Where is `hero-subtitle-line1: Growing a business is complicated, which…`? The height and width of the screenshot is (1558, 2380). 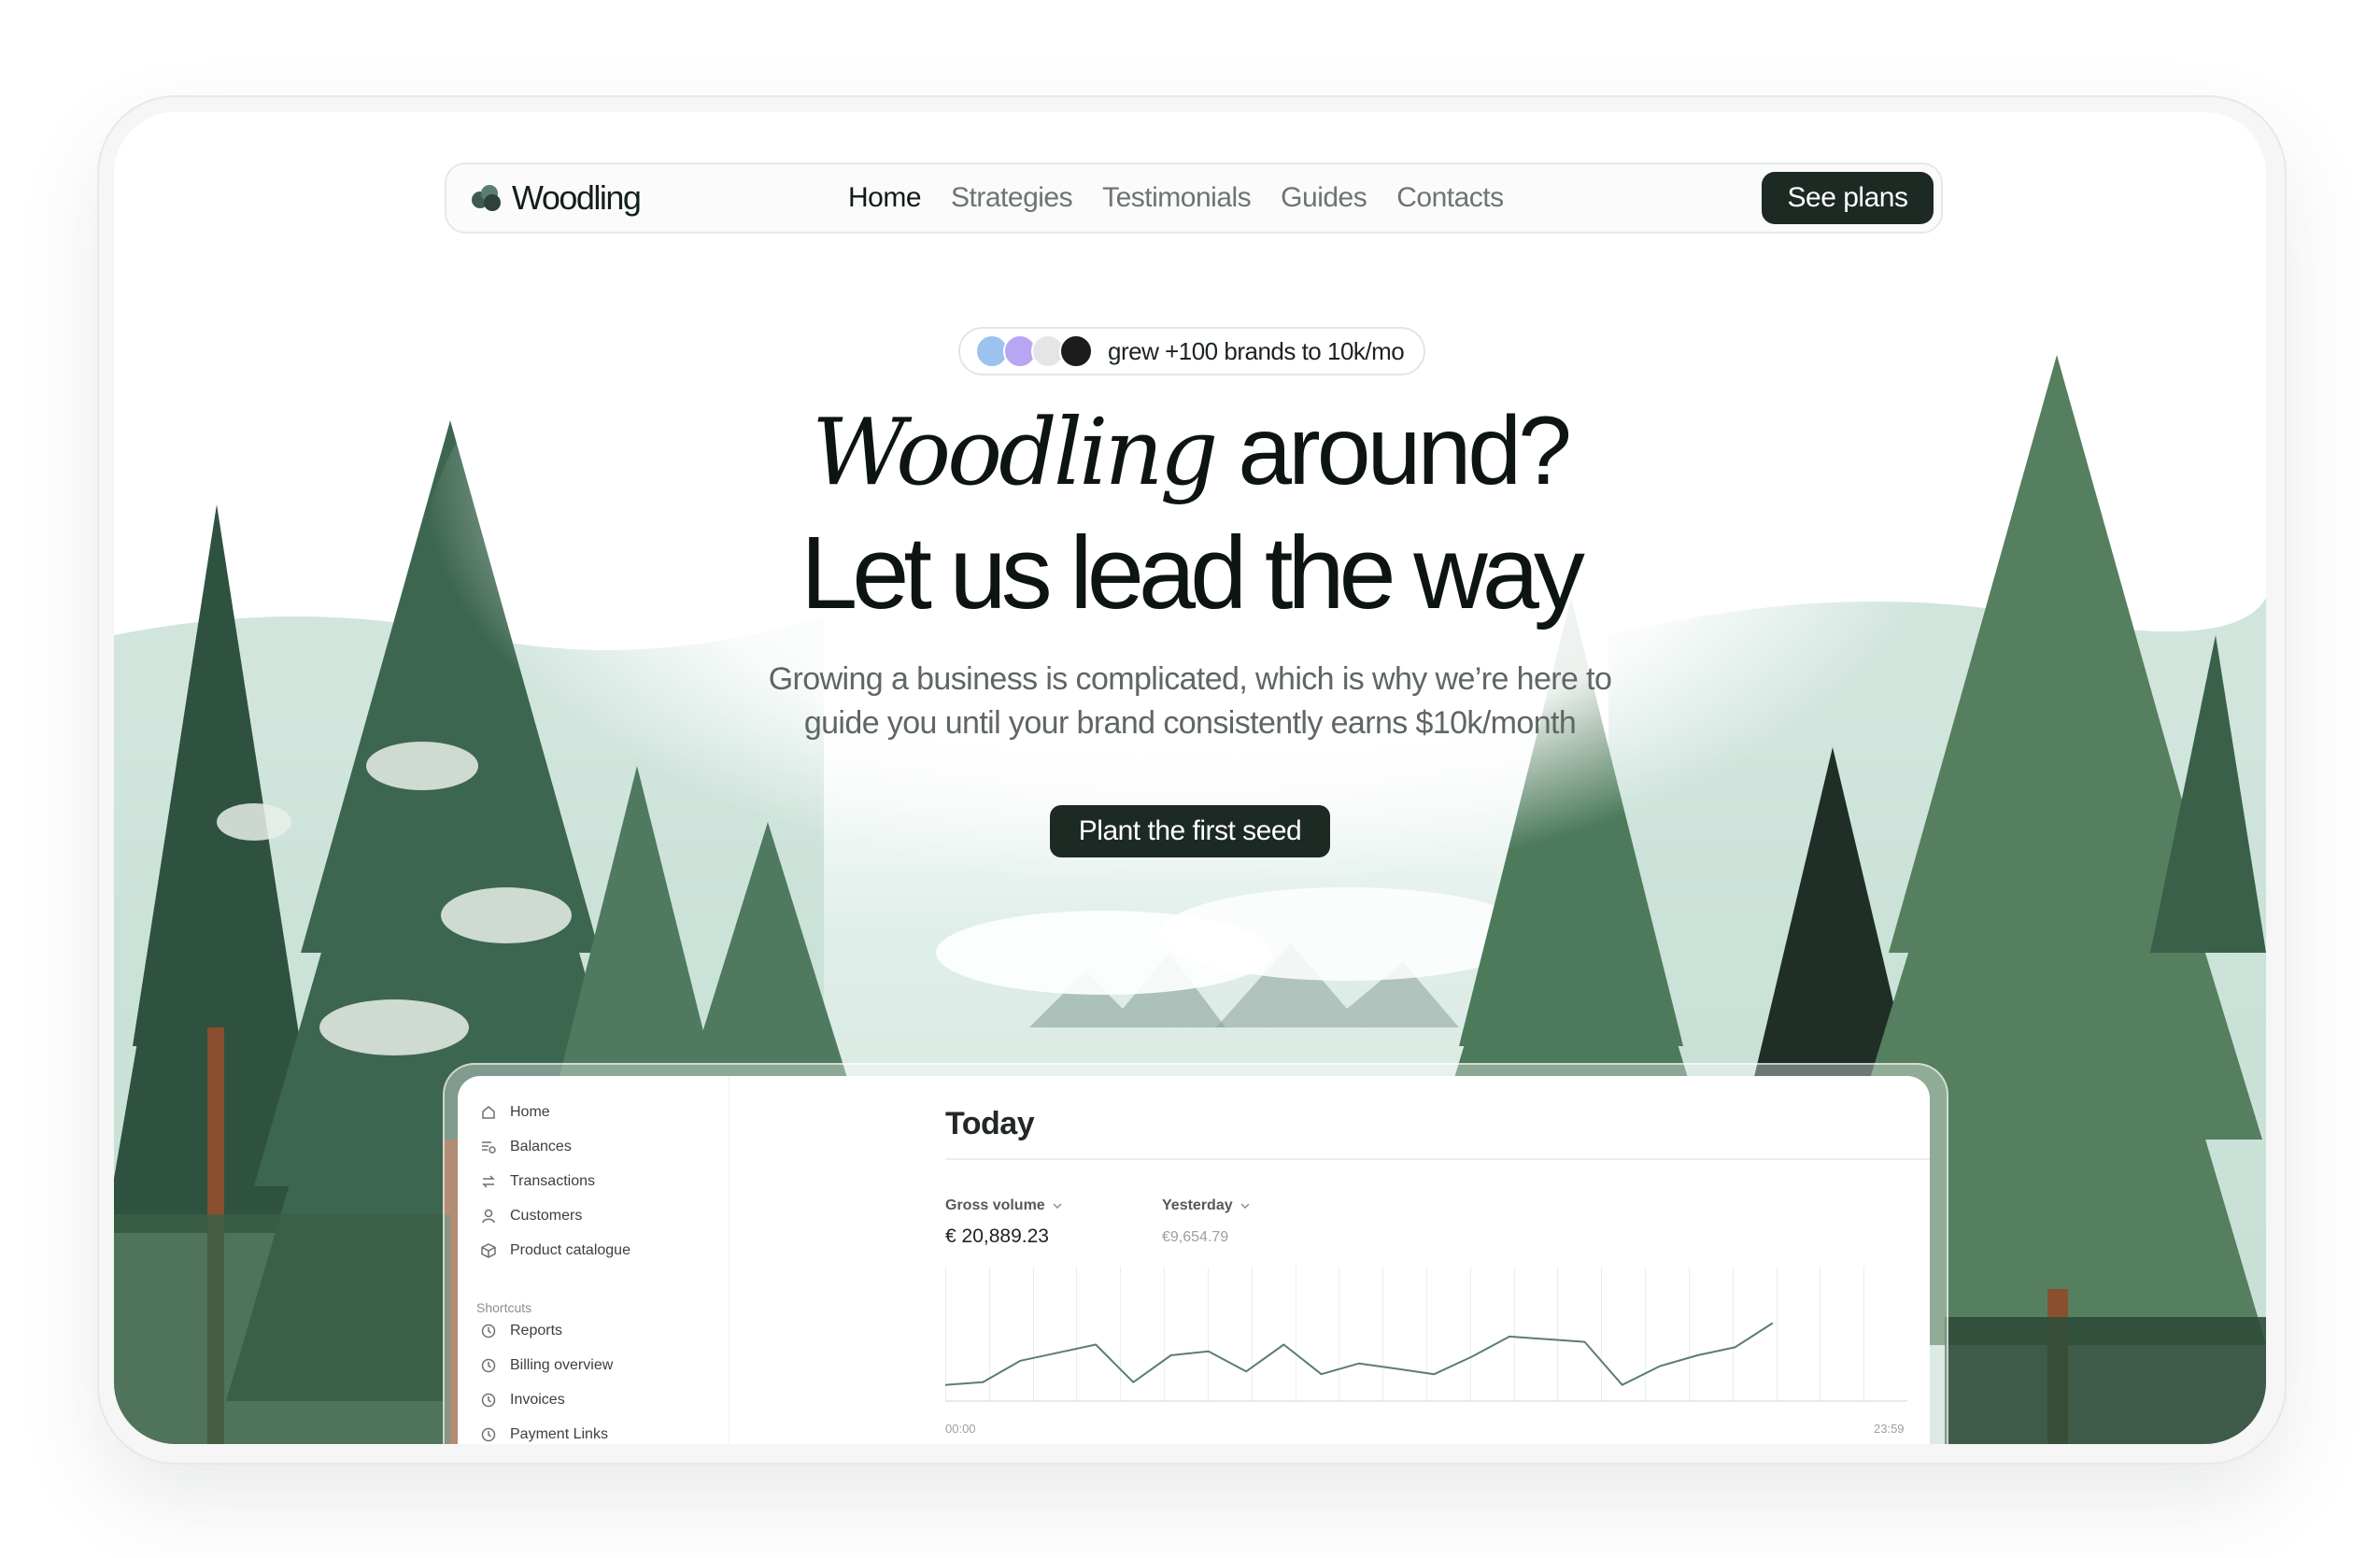 hero-subtitle-line1: Growing a business is complicated, which… is located at coordinates (1190, 679).